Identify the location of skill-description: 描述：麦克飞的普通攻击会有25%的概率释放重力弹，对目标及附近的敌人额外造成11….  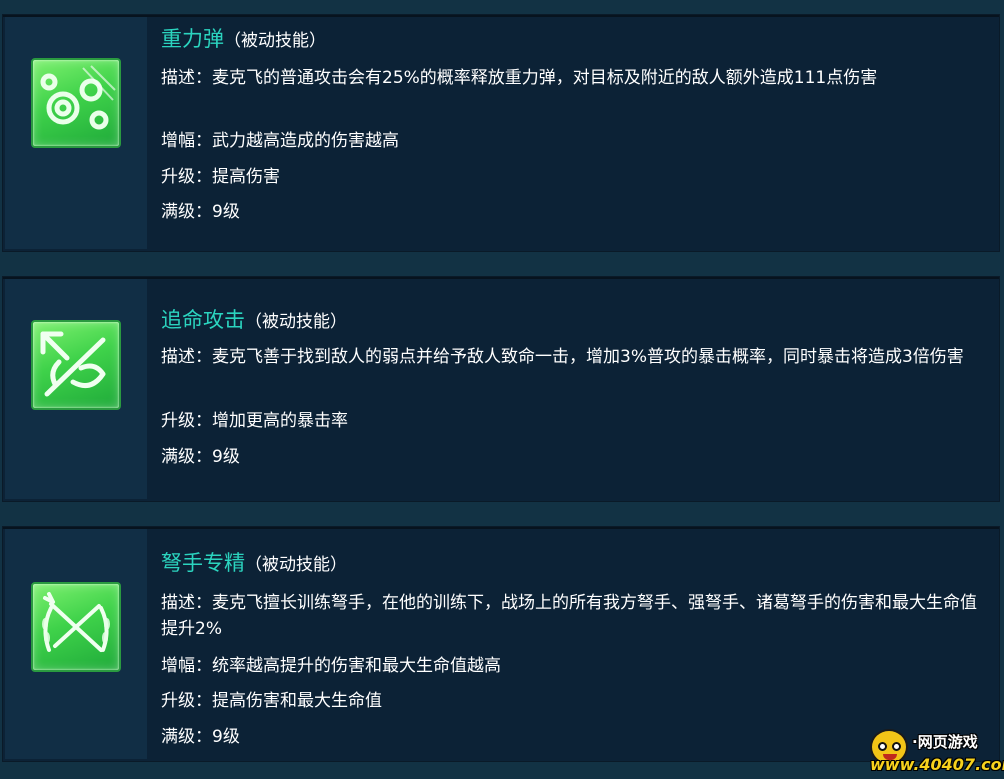
(519, 78).